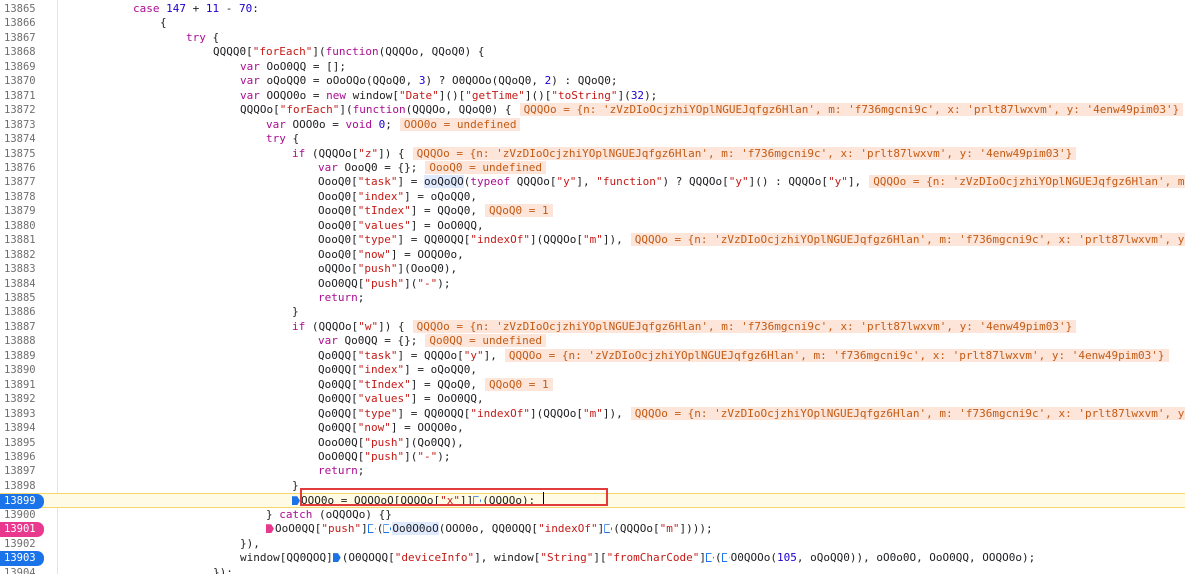  What do you see at coordinates (397, 197) in the screenshot?
I see `code-text: OooQ0["index"] = oQoQQ0,` at bounding box center [397, 197].